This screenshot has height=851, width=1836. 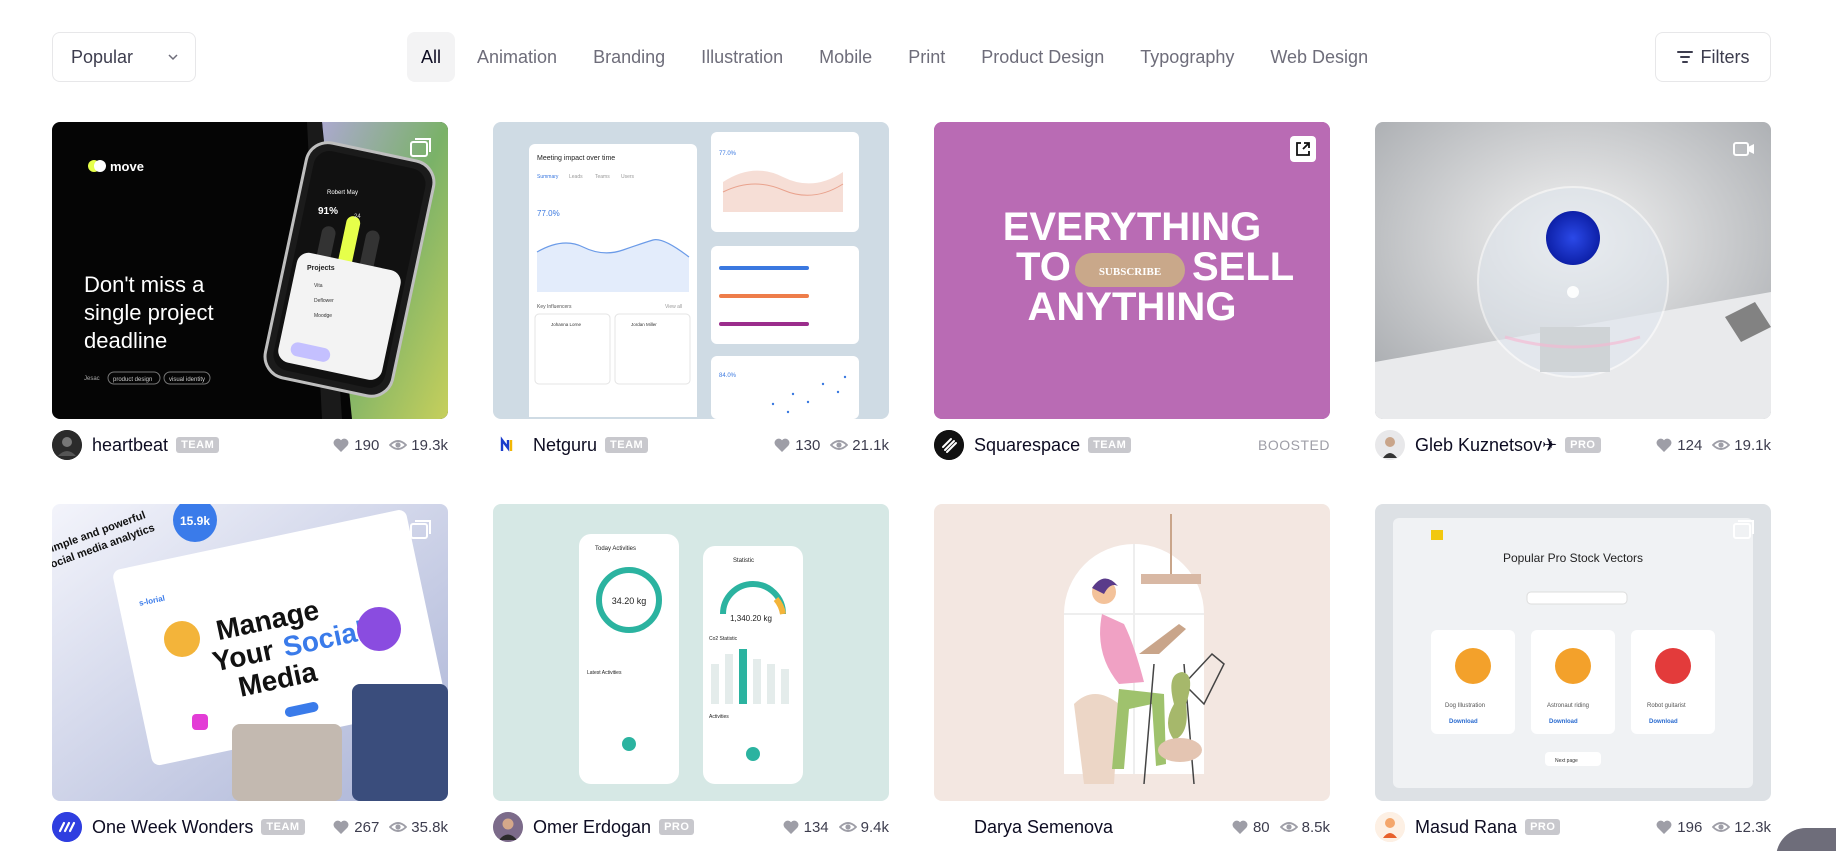 What do you see at coordinates (1568, 706) in the screenshot?
I see `stock-card-label: Astronaut riding` at bounding box center [1568, 706].